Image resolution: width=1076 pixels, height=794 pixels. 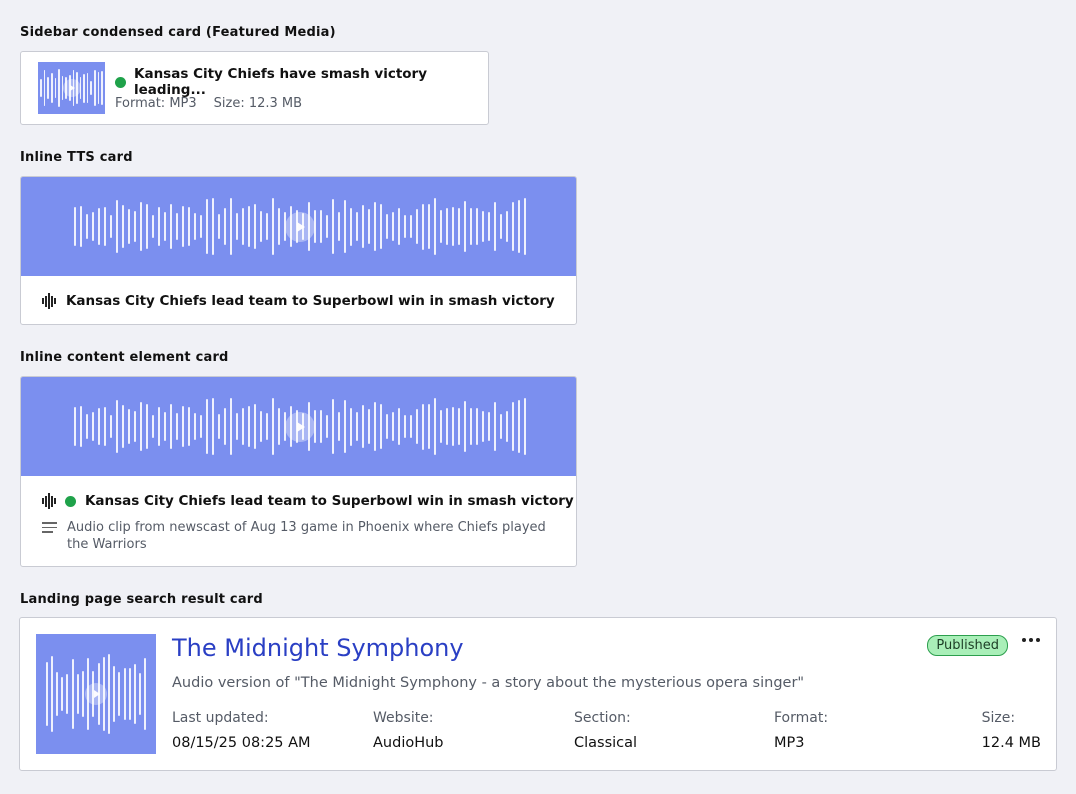 I want to click on more-horizontal-icon, so click(x=1031, y=640).